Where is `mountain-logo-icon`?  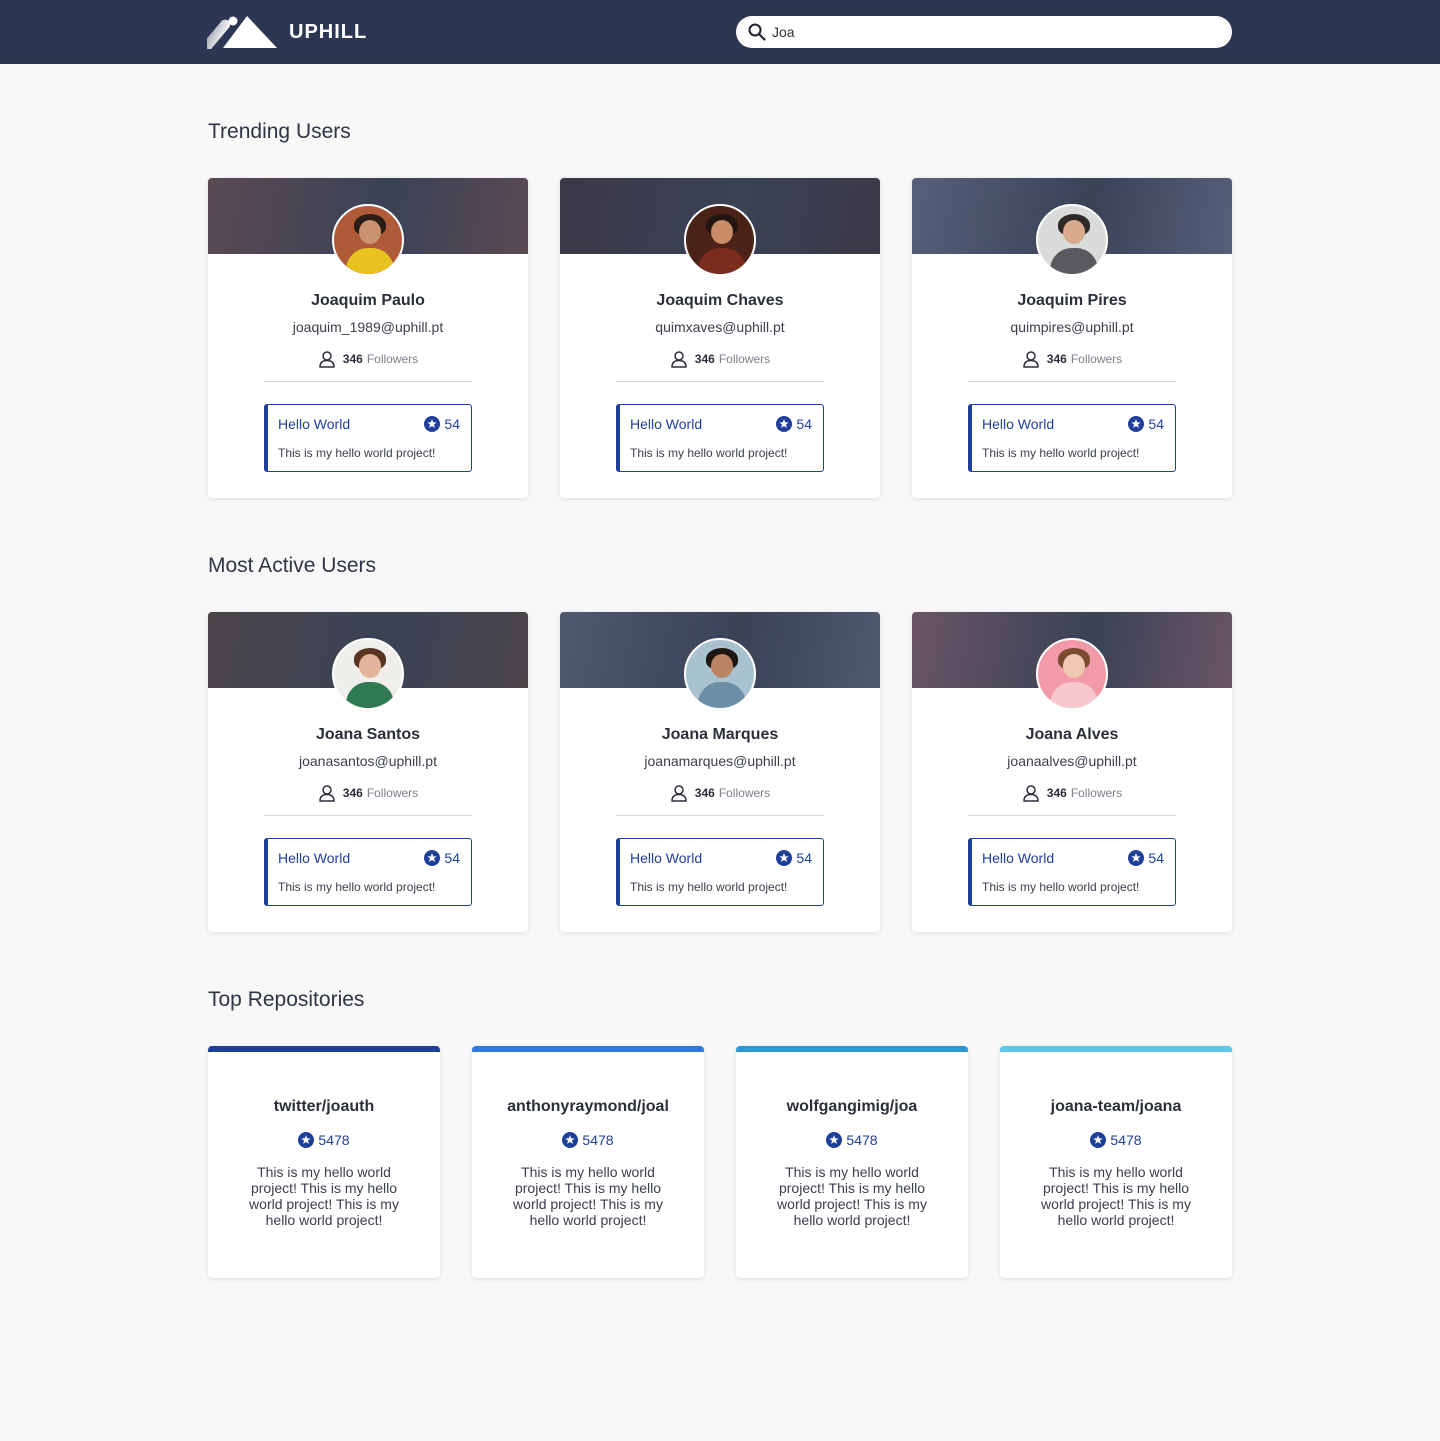 mountain-logo-icon is located at coordinates (242, 32).